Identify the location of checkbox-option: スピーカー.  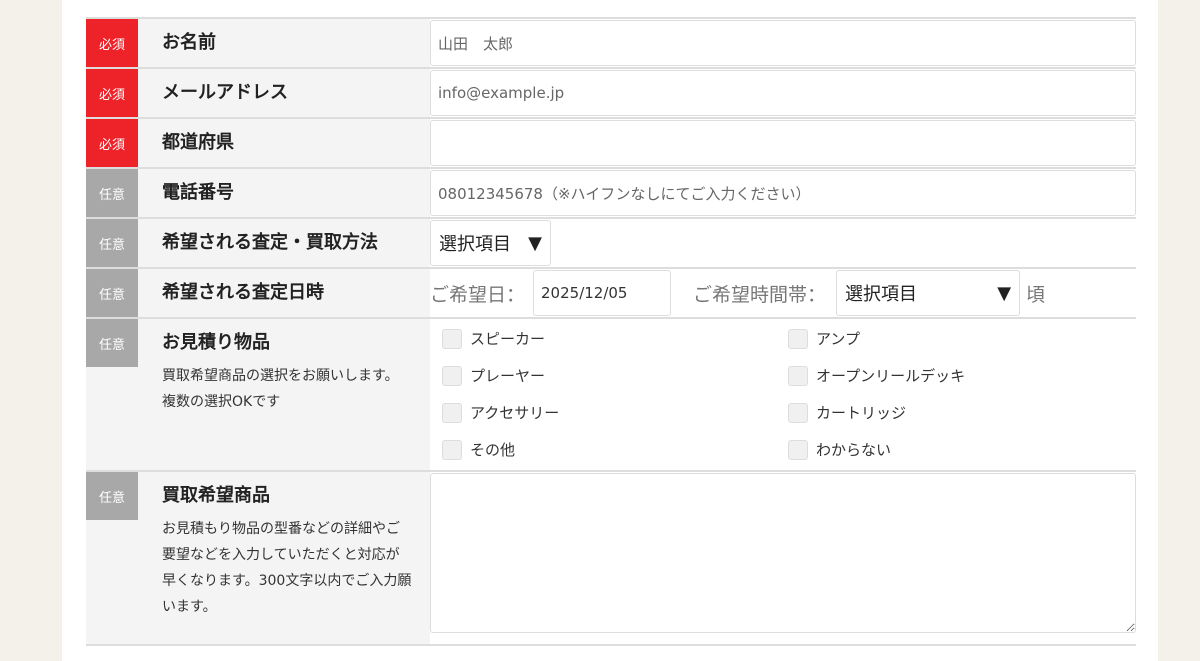
(615, 338).